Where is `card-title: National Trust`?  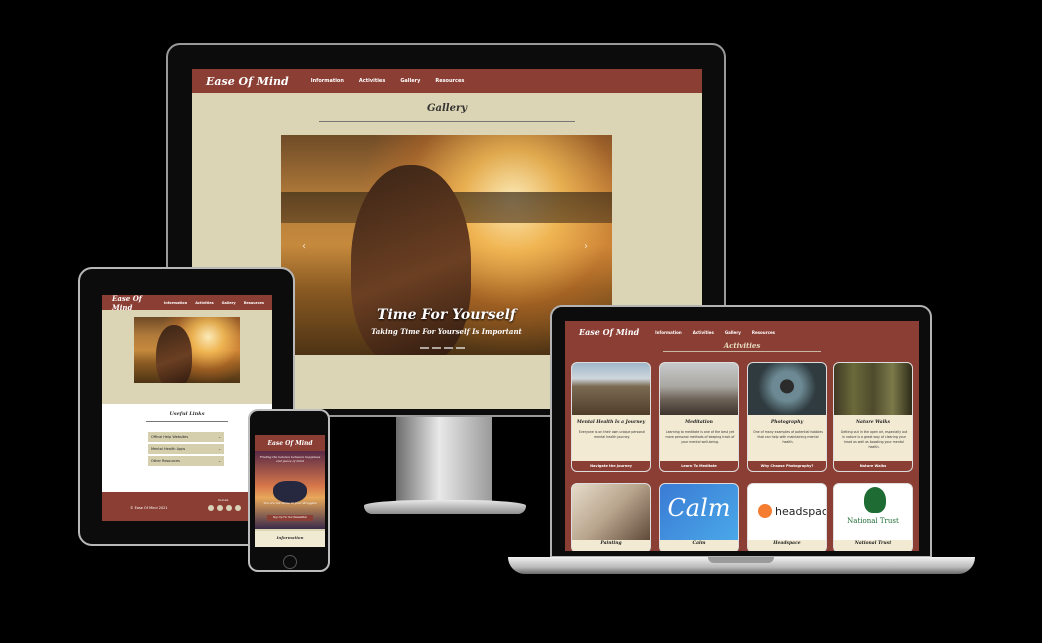 card-title: National Trust is located at coordinates (873, 543).